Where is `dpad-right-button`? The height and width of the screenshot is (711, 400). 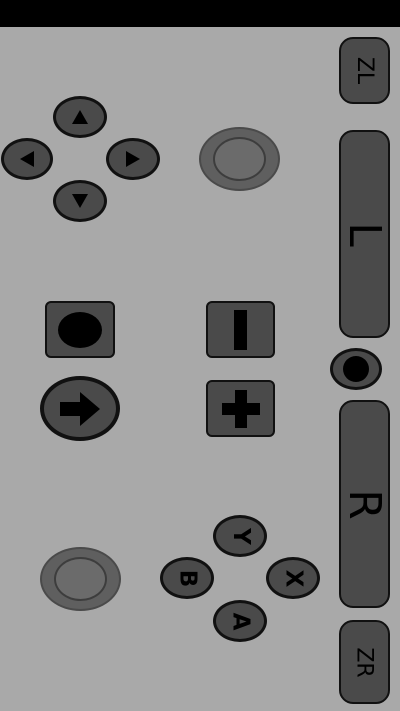
dpad-right-button is located at coordinates (133, 159).